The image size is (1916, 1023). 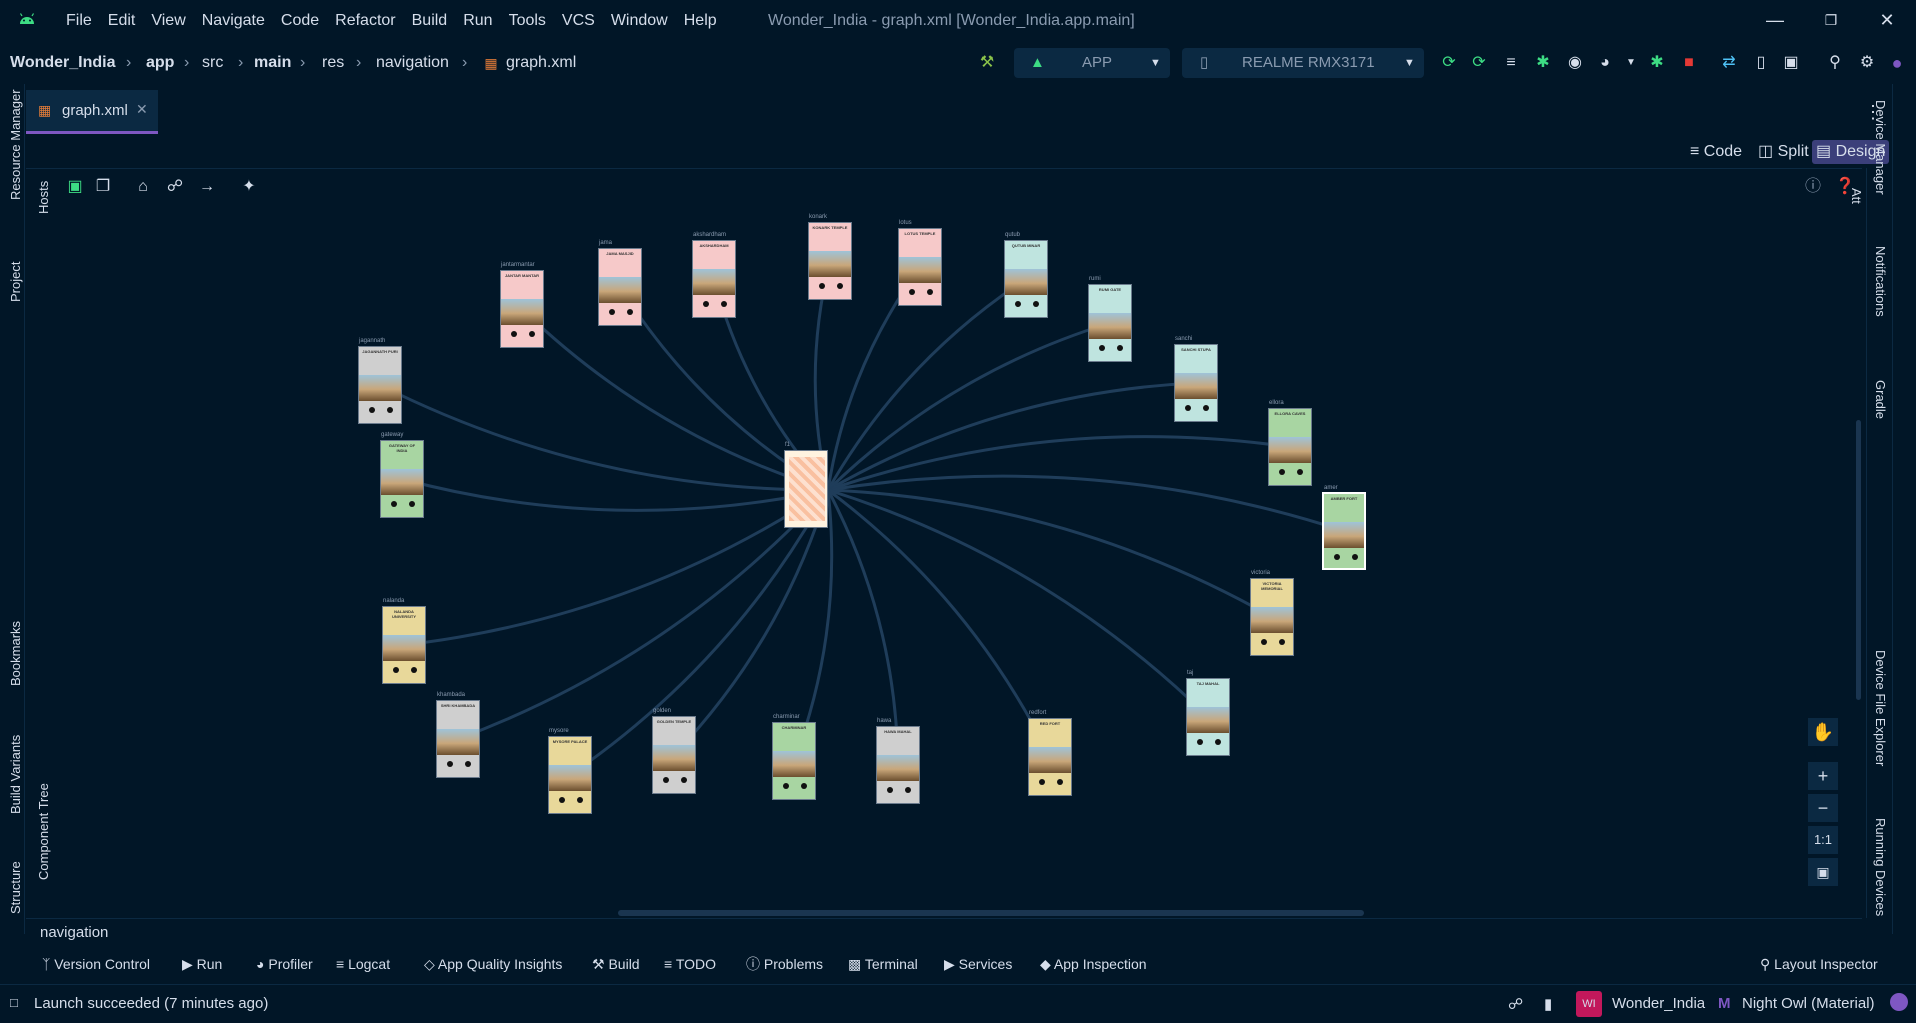 I want to click on attach-debugger-icon: ✱, so click(x=1657, y=63).